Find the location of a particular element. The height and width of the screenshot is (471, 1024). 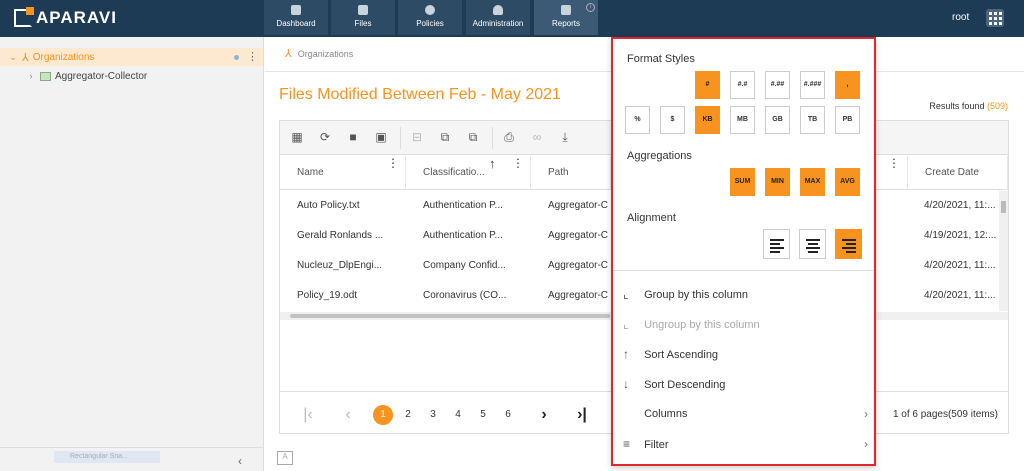

align-right-button is located at coordinates (848, 244).